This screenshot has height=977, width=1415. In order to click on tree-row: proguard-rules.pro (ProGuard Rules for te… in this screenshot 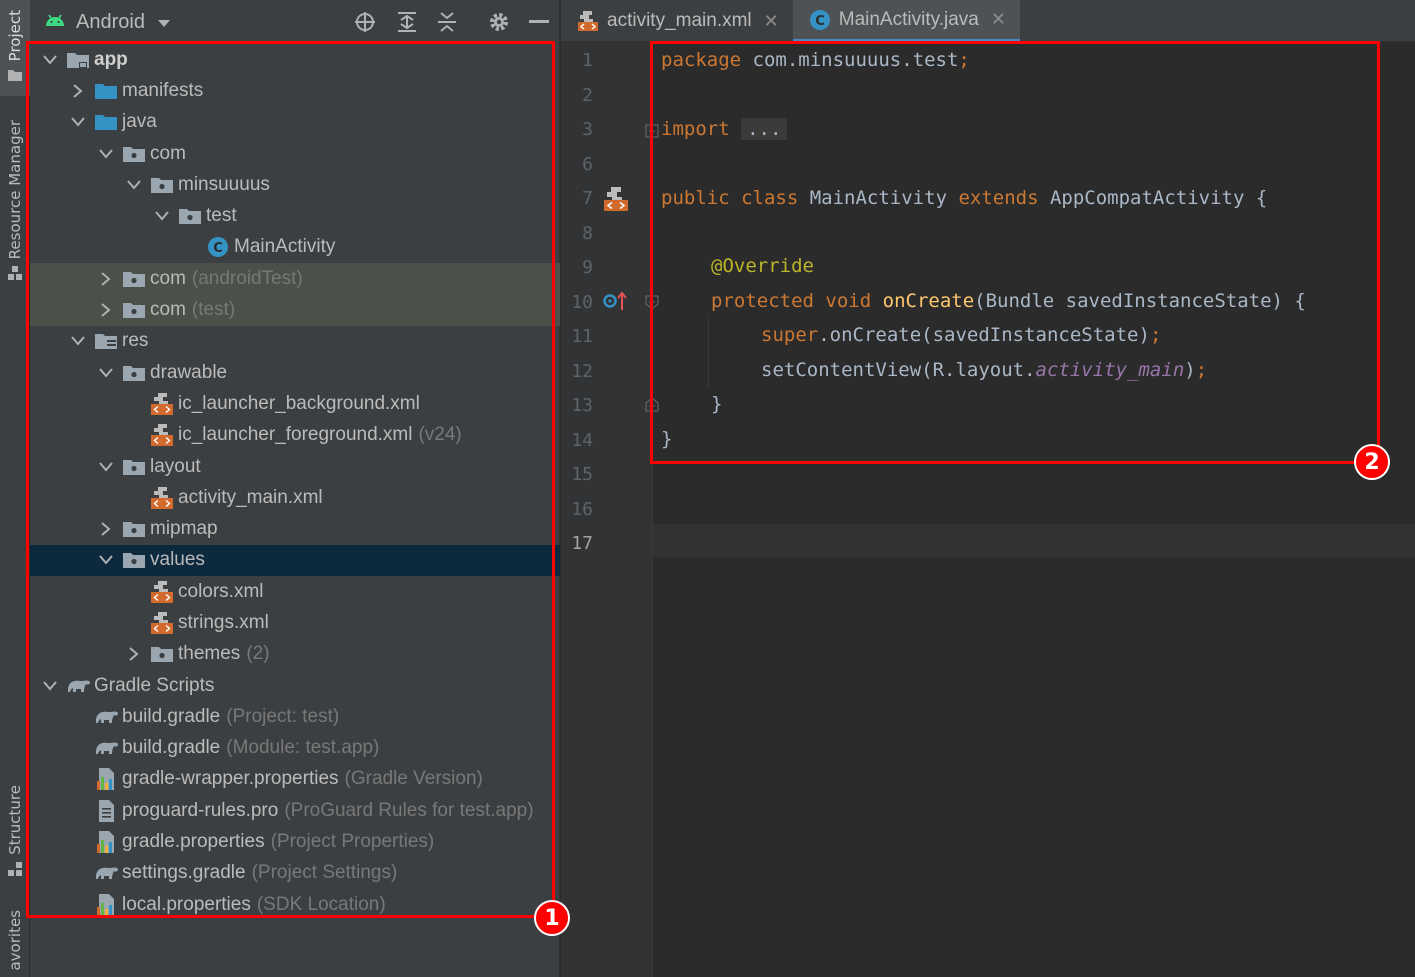, I will do `click(295, 810)`.